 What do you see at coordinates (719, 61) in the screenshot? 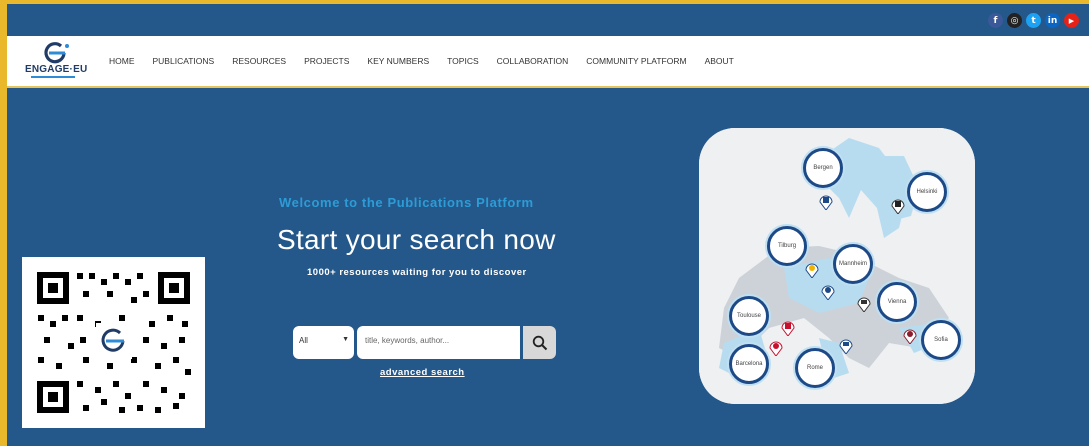
I see `nav-about: ABOUT` at bounding box center [719, 61].